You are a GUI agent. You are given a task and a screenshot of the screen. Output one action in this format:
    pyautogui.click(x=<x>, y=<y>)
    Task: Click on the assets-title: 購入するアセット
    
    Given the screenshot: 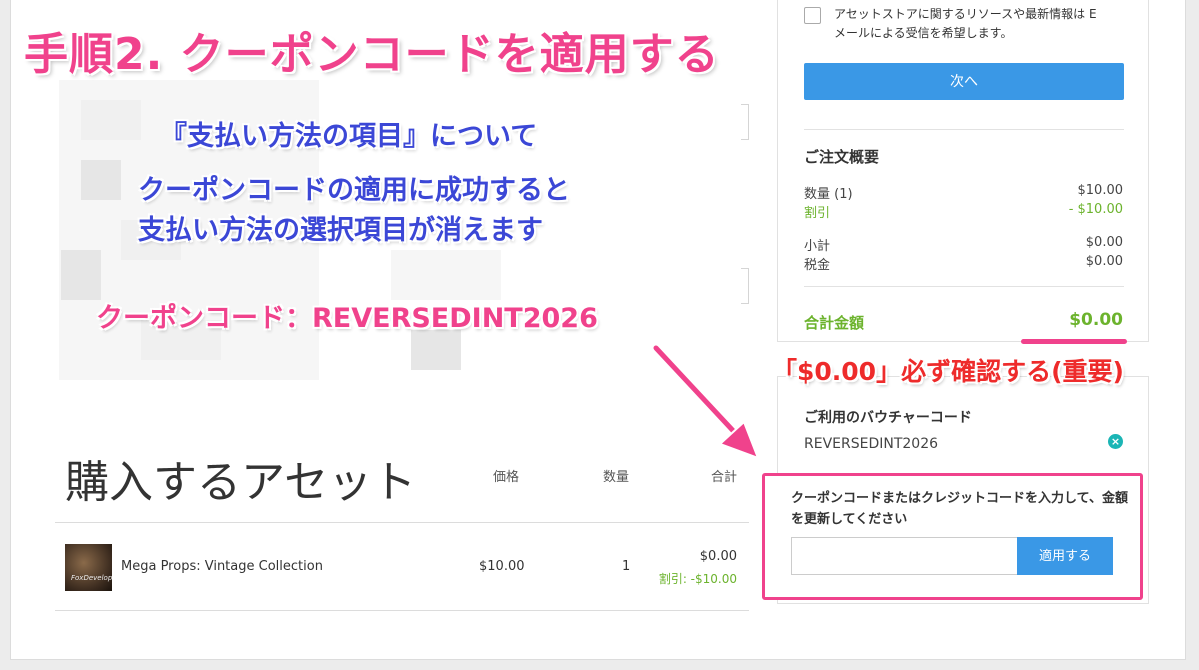 What is the action you would take?
    pyautogui.click(x=241, y=482)
    